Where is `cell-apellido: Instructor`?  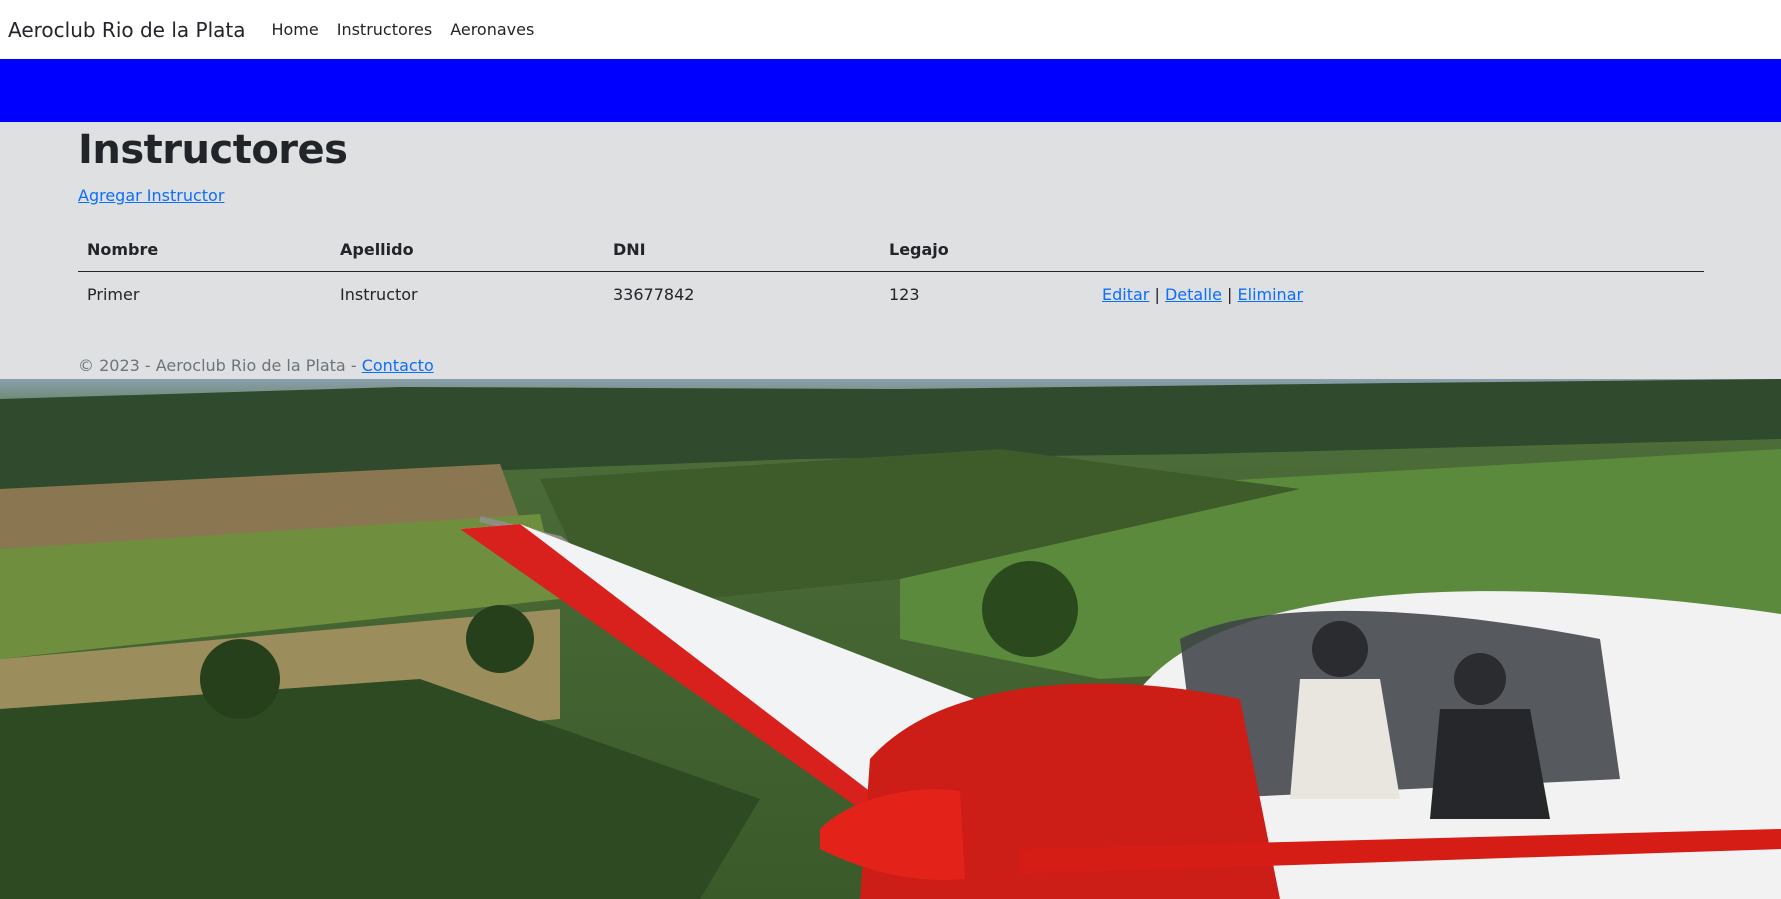 cell-apellido: Instructor is located at coordinates (379, 294).